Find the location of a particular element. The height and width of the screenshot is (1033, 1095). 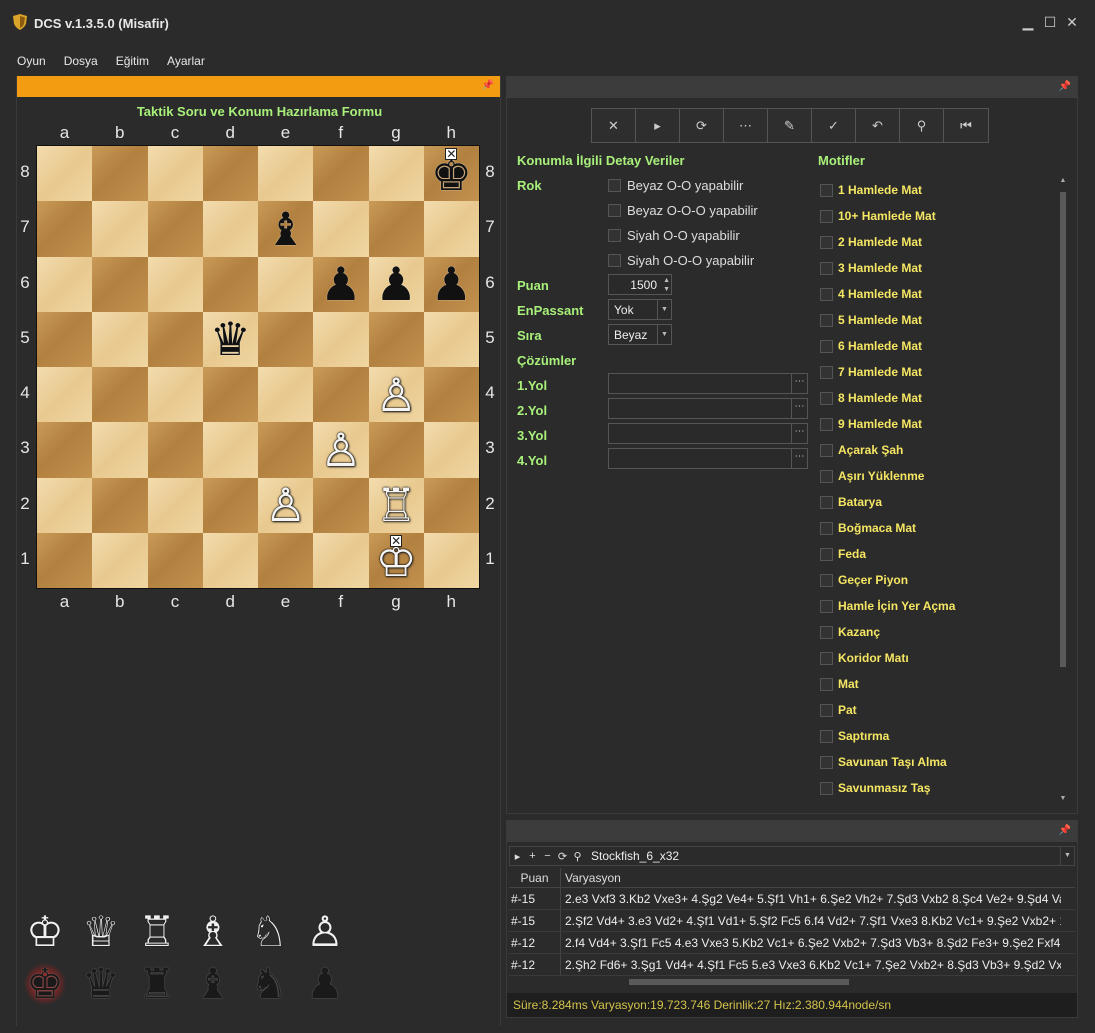

maximize-button: ☐ is located at coordinates (1050, 22).